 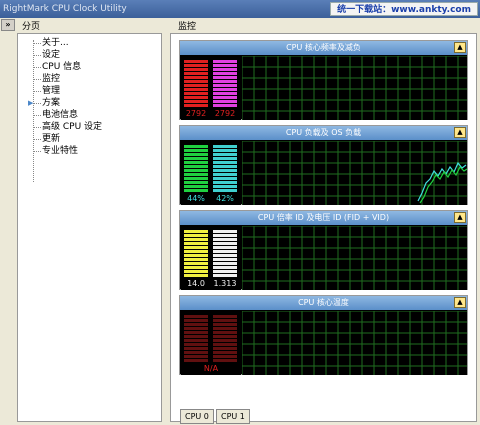 What do you see at coordinates (46, 79) in the screenshot?
I see `tree-item-monitor: 监控` at bounding box center [46, 79].